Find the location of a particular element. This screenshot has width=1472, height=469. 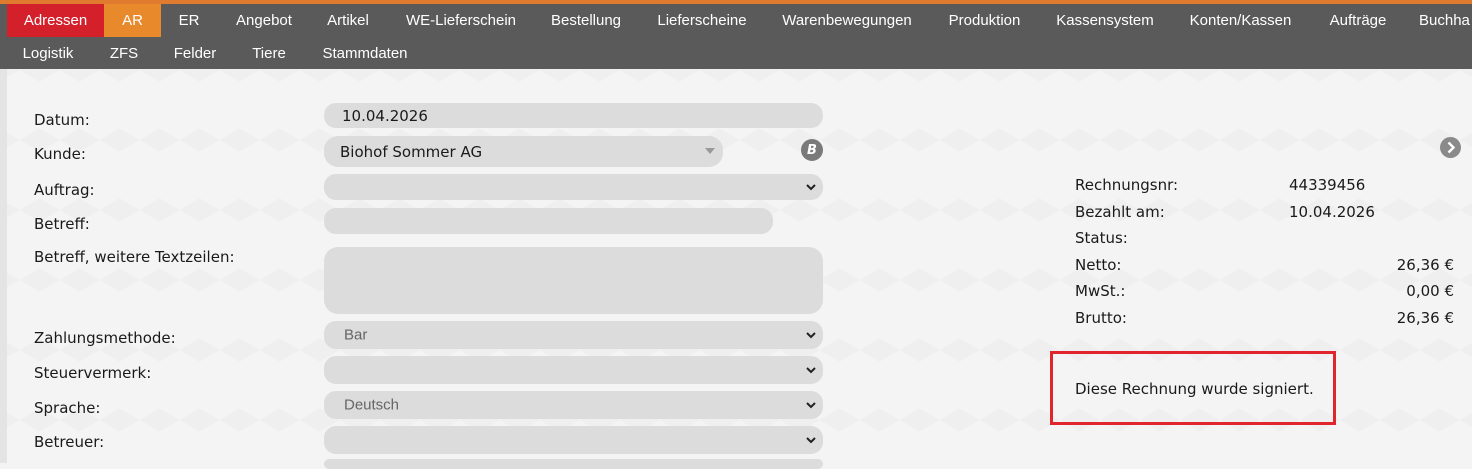

netto-label: Netto: is located at coordinates (1098, 265).